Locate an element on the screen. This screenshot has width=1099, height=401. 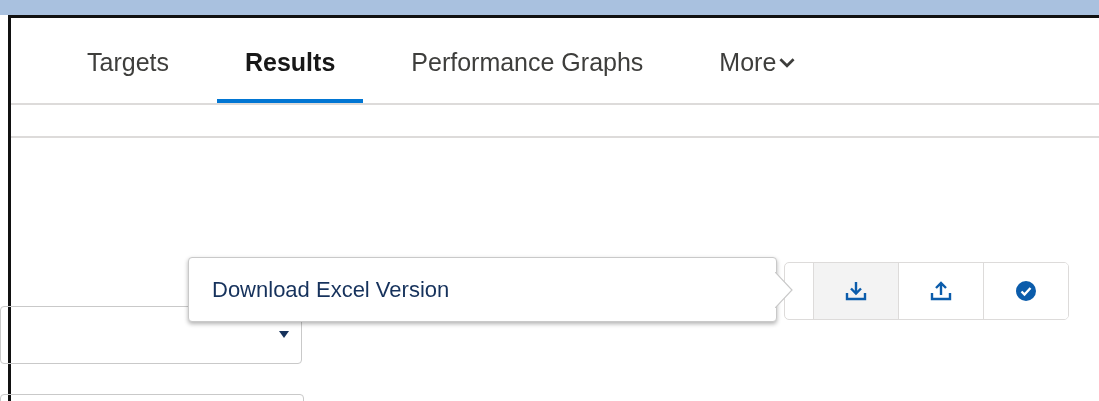
upload-icon is located at coordinates (941, 291).